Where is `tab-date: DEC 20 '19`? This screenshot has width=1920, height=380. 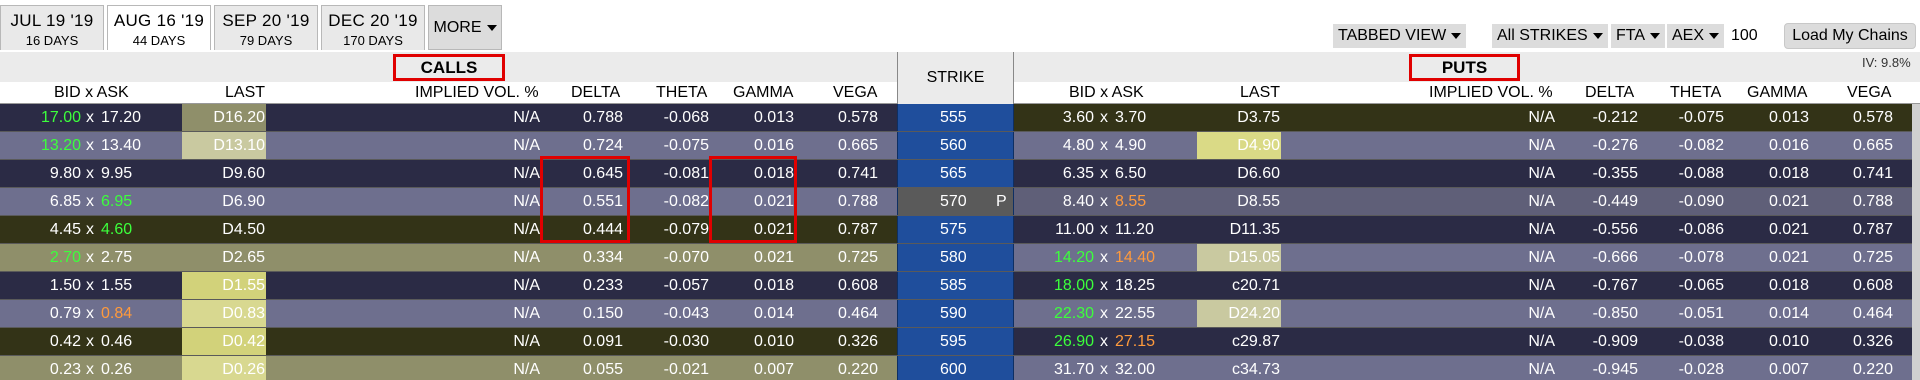 tab-date: DEC 20 '19 is located at coordinates (373, 20).